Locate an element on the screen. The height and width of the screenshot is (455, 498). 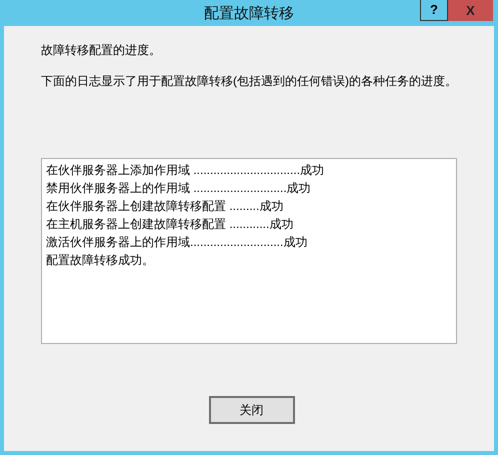
log-line: 激活伙伴服务器上的作用域............................成功 is located at coordinates (177, 242).